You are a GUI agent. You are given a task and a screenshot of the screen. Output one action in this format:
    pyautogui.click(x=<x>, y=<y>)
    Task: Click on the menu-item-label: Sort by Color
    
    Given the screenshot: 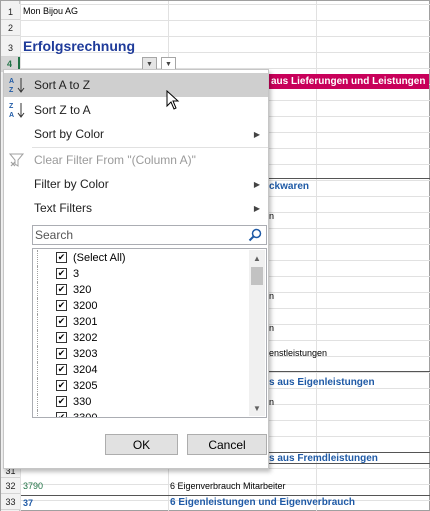 What is the action you would take?
    pyautogui.click(x=69, y=134)
    